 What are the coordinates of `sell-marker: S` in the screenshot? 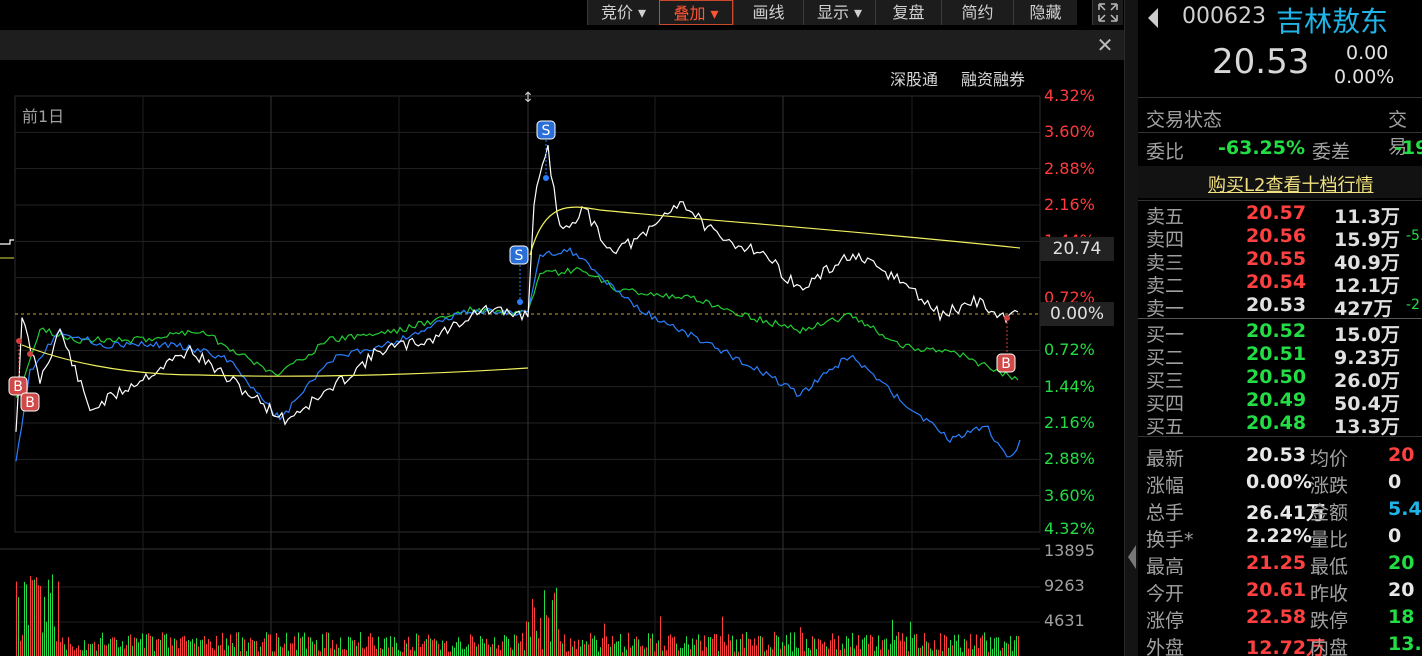 It's located at (546, 130).